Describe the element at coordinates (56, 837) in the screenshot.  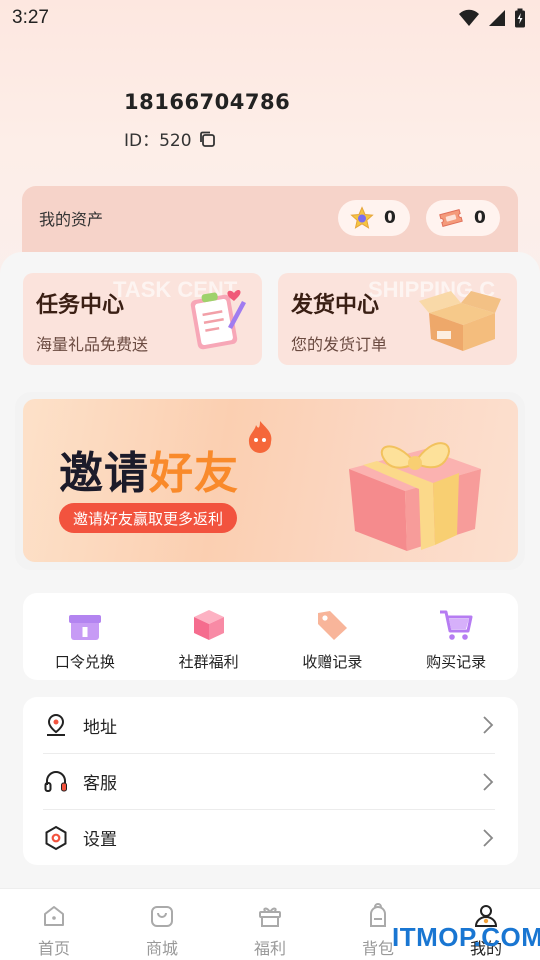
I see `hexagon-settings-icon` at that location.